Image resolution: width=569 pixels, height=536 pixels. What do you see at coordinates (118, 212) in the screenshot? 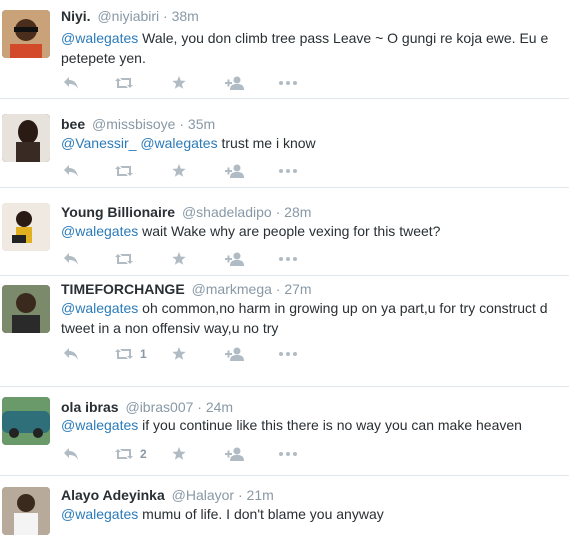
I see `fullname: Young Billionaire` at bounding box center [118, 212].